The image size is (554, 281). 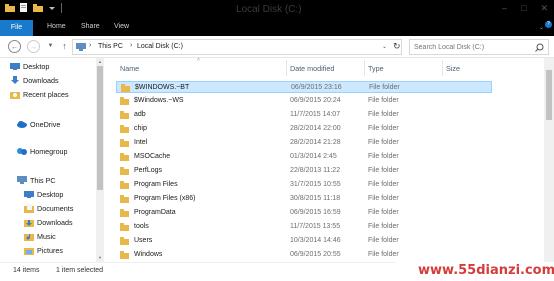 What do you see at coordinates (315, 198) in the screenshot?
I see `file-date-modified: 30/8/2015 11:18` at bounding box center [315, 198].